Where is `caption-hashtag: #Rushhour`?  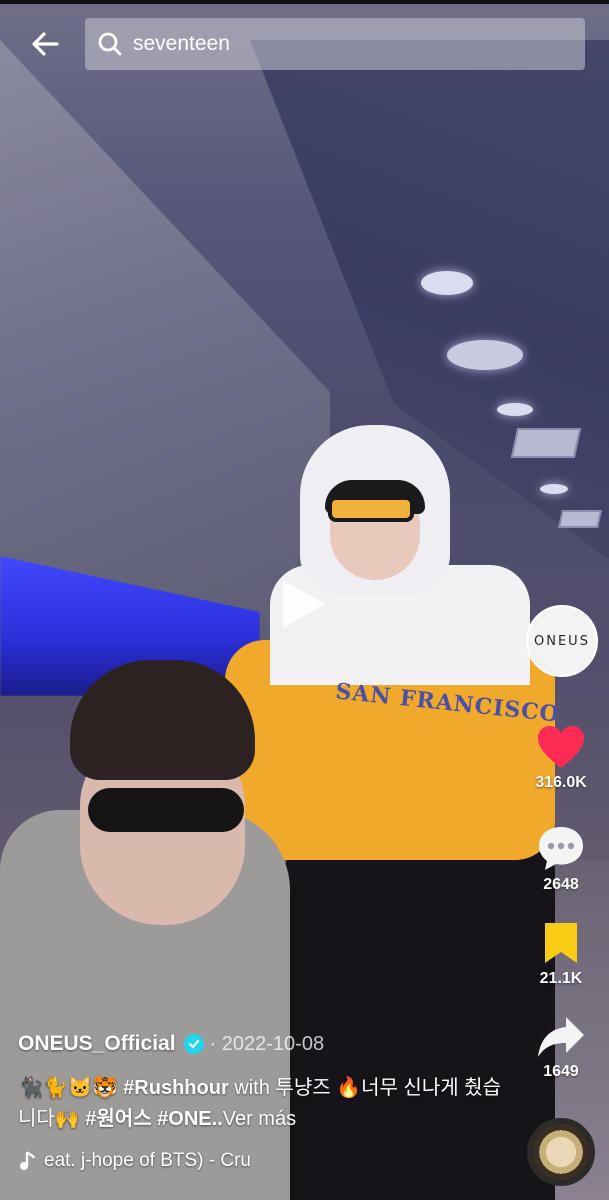 caption-hashtag: #Rushhour is located at coordinates (176, 1088).